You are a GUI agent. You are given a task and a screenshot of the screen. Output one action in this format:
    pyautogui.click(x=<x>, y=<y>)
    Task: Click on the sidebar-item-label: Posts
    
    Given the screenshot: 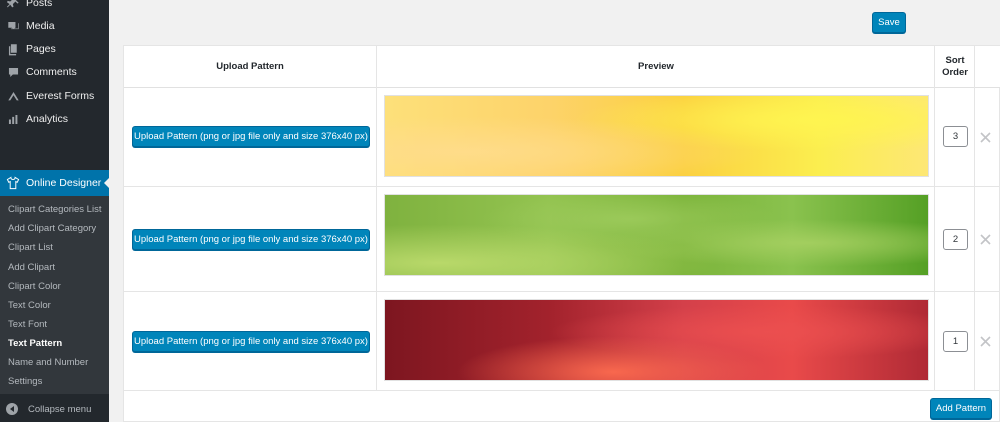 What is the action you would take?
    pyautogui.click(x=39, y=4)
    